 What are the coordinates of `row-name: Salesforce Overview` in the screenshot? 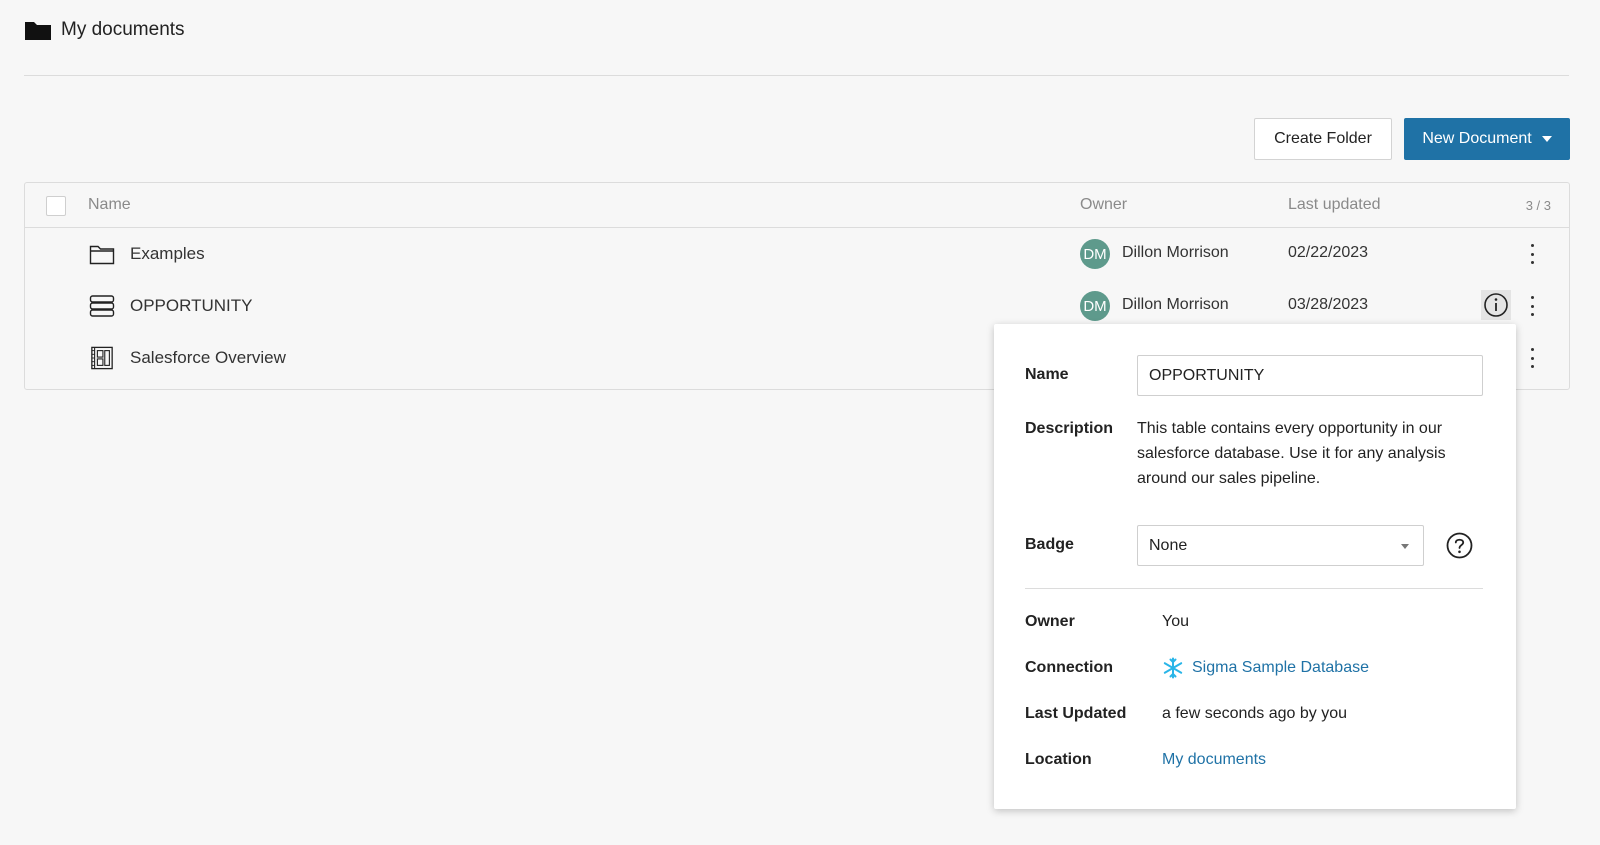 It's located at (208, 358).